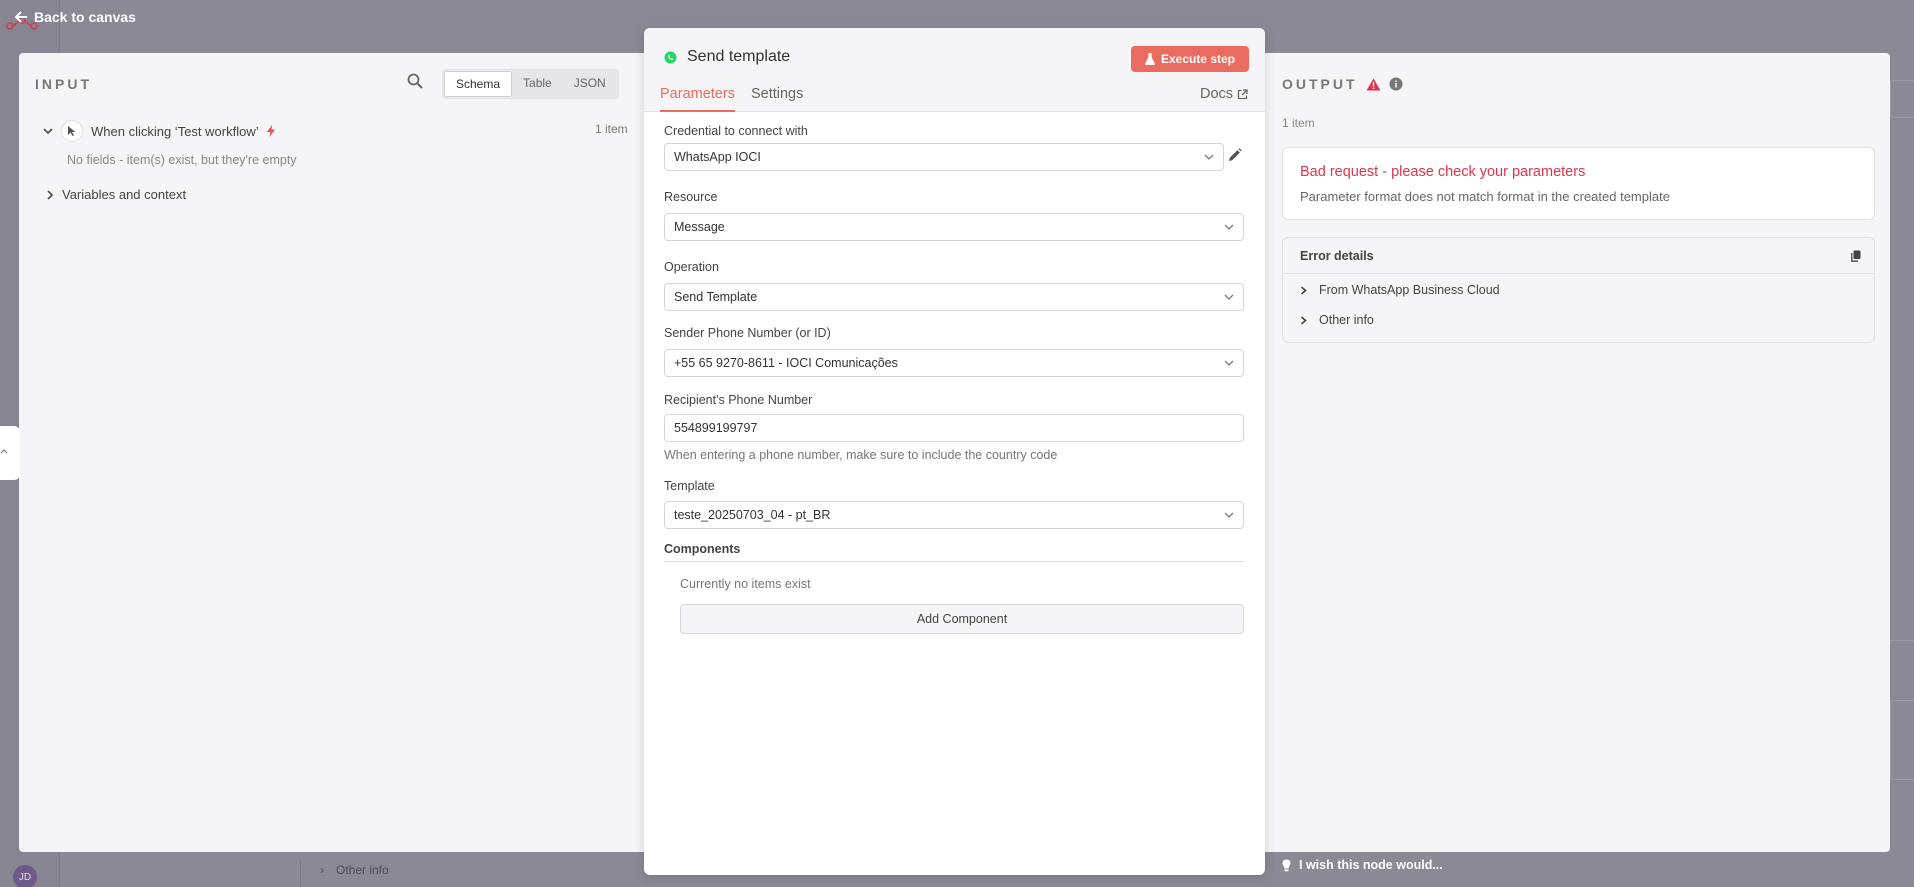 The height and width of the screenshot is (887, 1914). Describe the element at coordinates (537, 84) in the screenshot. I see `view-mode-table: Table` at that location.